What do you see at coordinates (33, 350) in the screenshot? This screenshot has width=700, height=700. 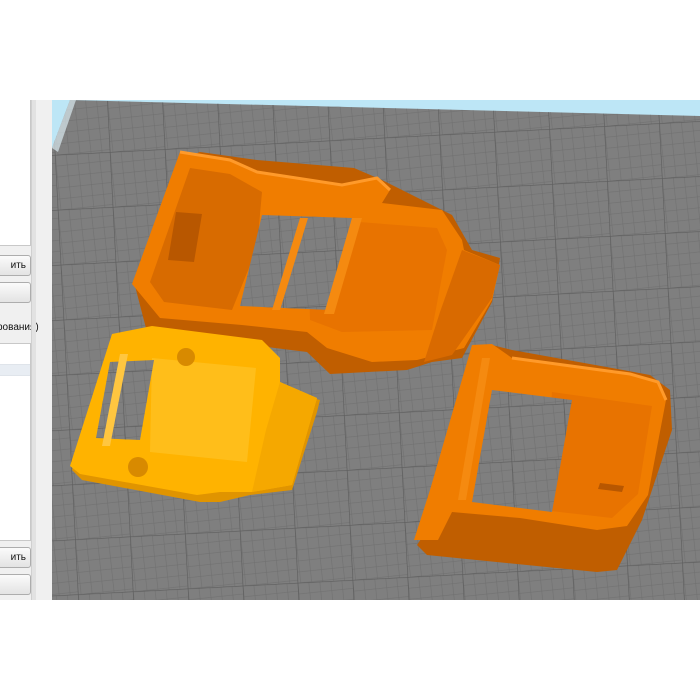 I see `panel-splitter` at bounding box center [33, 350].